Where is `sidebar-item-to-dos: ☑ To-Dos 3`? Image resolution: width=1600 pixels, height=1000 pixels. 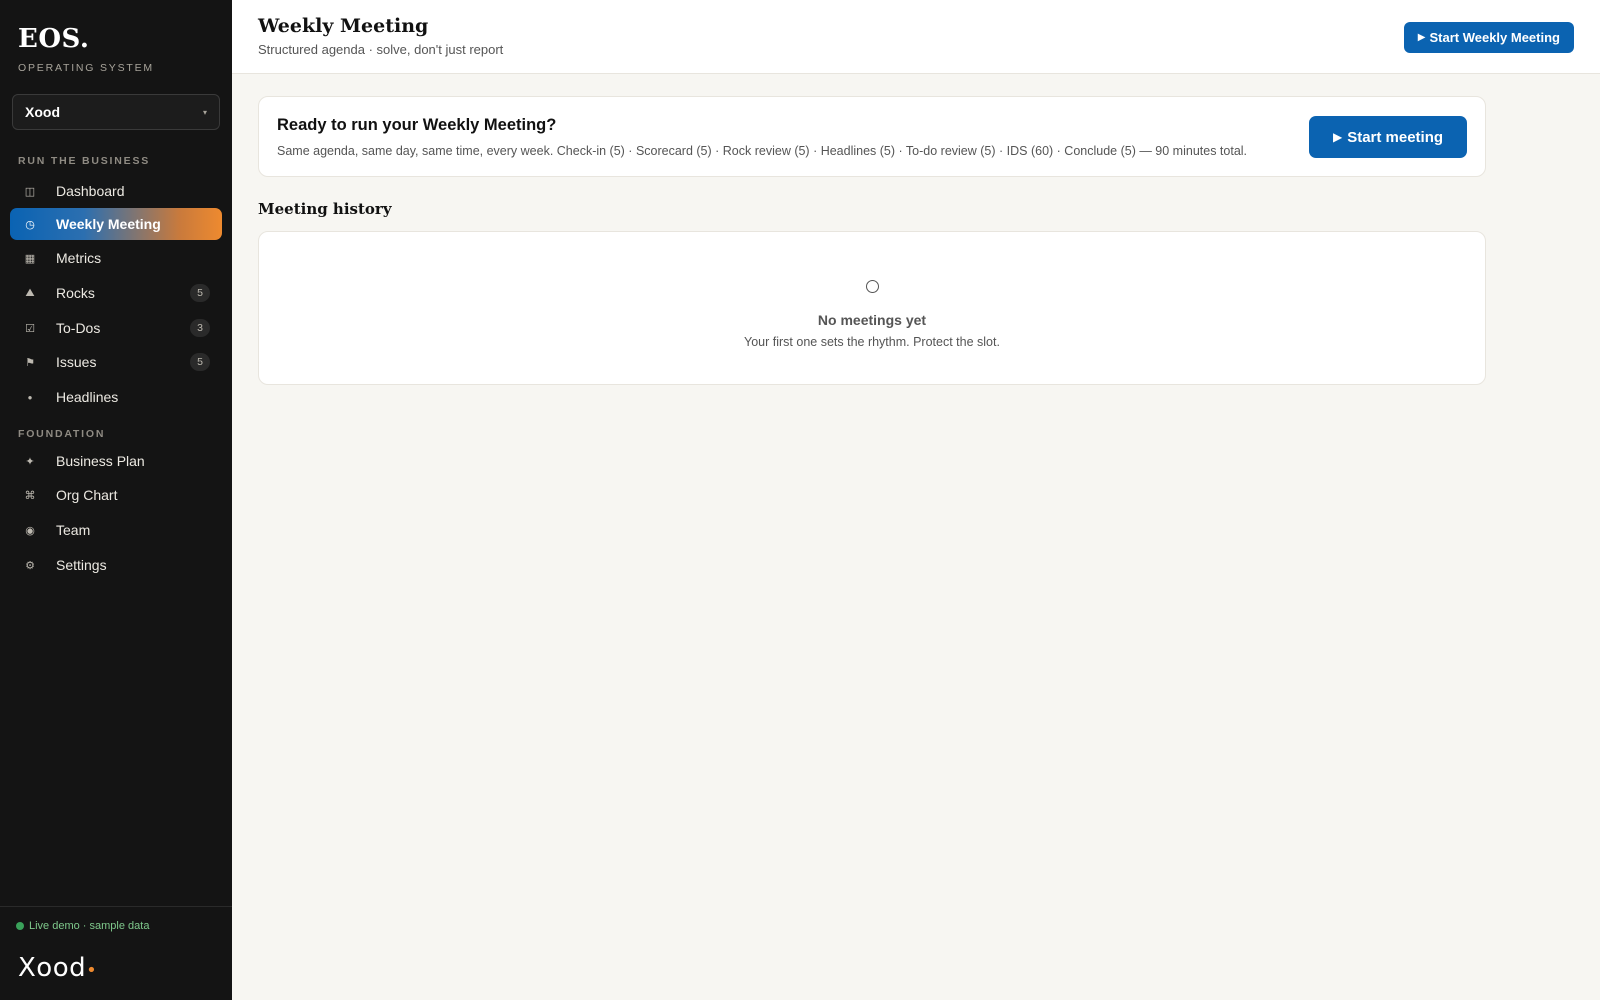 sidebar-item-to-dos: ☑ To-Dos 3 is located at coordinates (116, 328).